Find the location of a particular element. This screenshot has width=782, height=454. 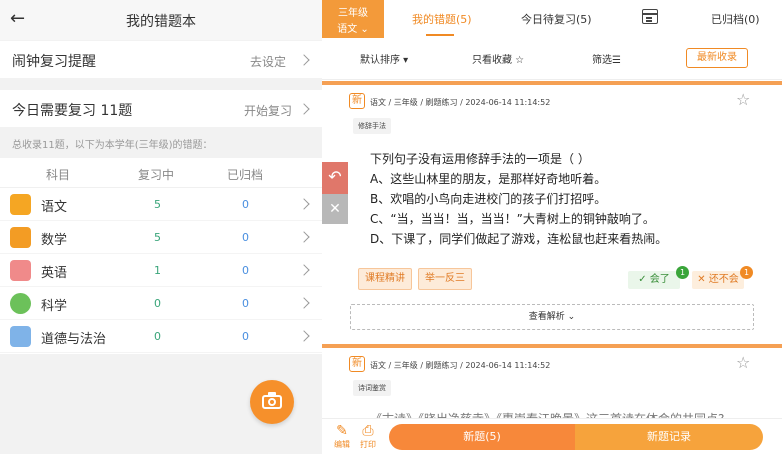

subject-row-math: 数学 5 0 is located at coordinates (161, 237).